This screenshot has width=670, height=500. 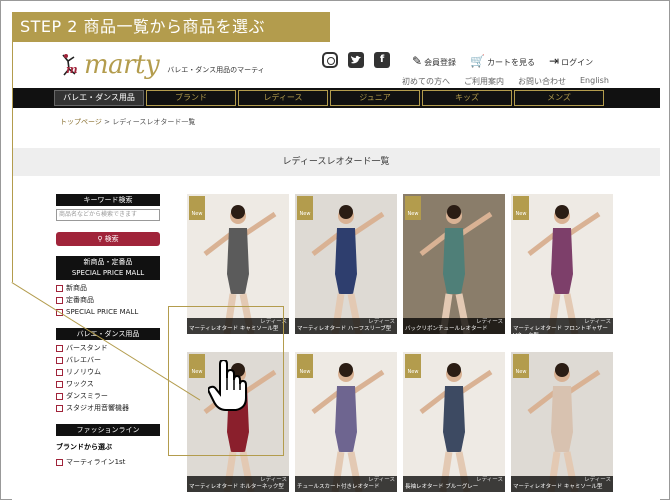 I want to click on search-input: 商品名などから検索できます, so click(x=108, y=215).